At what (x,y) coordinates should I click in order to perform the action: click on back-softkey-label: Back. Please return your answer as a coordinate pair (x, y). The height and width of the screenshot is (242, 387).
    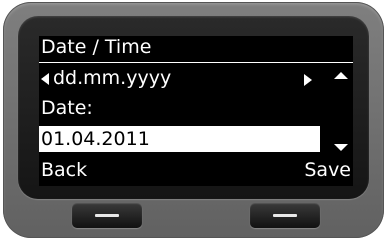
    Looking at the image, I should click on (64, 170).